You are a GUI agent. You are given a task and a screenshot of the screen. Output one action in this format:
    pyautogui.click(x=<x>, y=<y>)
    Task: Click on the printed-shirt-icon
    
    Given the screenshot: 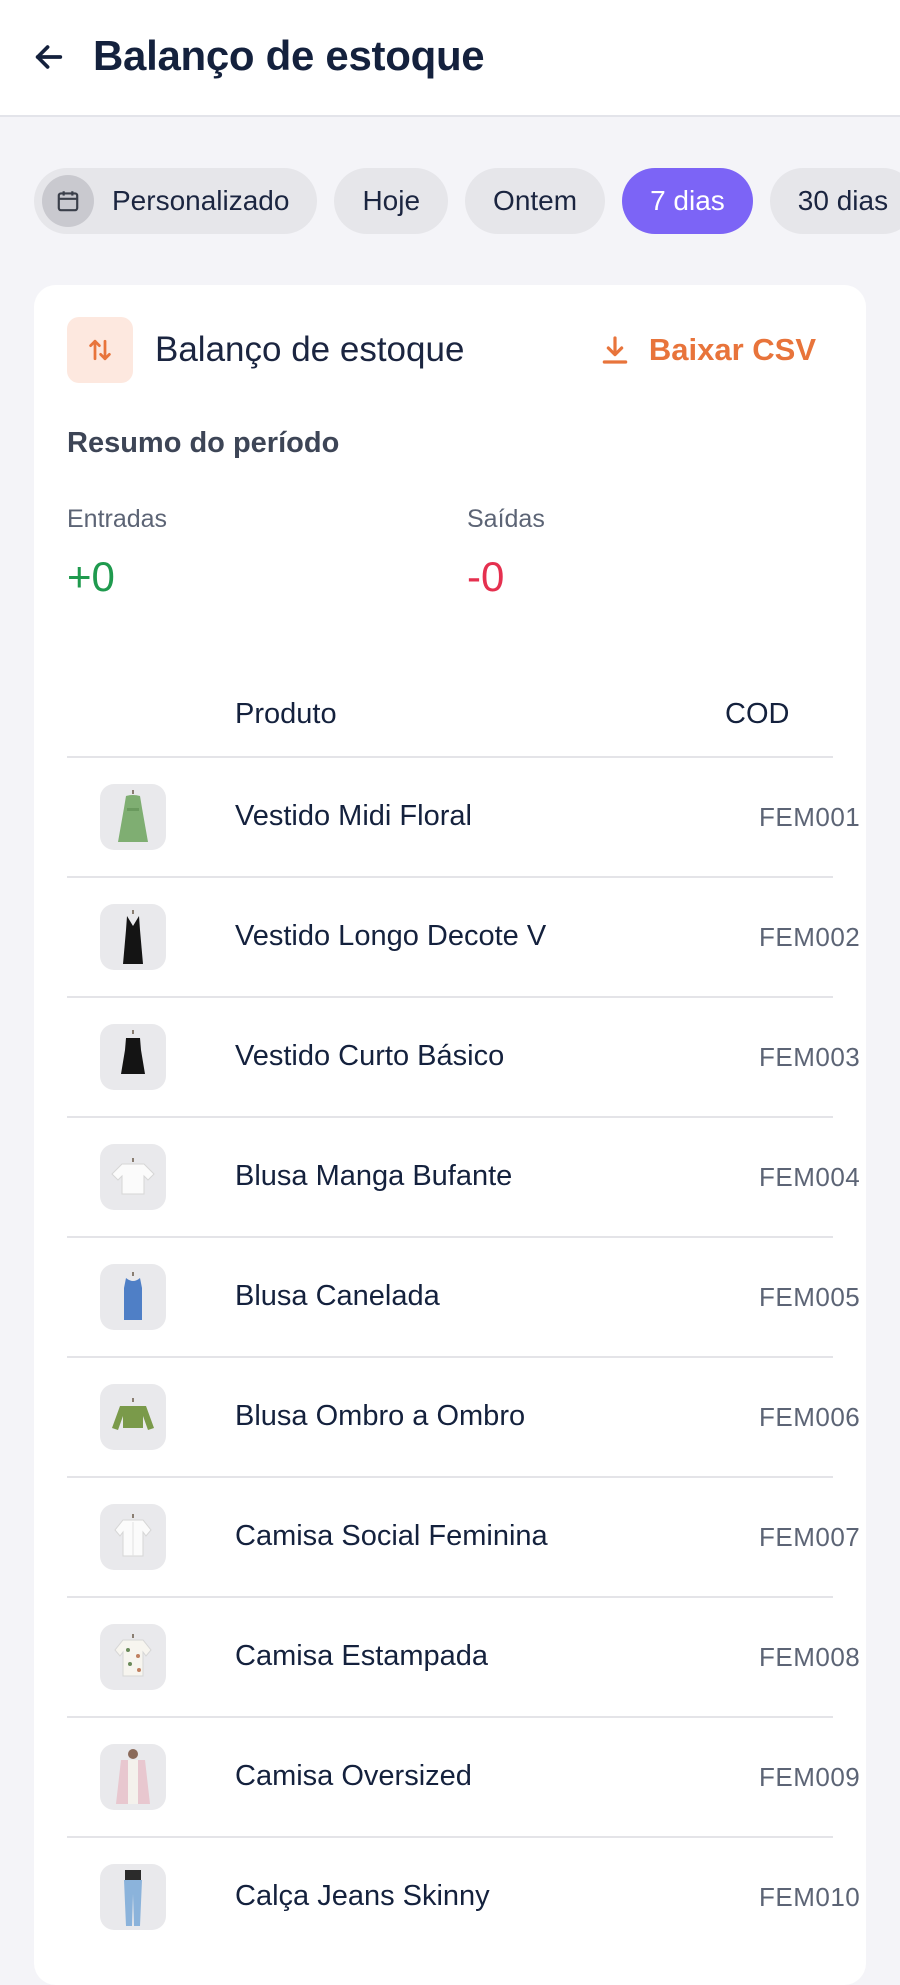 What is the action you would take?
    pyautogui.click(x=133, y=1657)
    